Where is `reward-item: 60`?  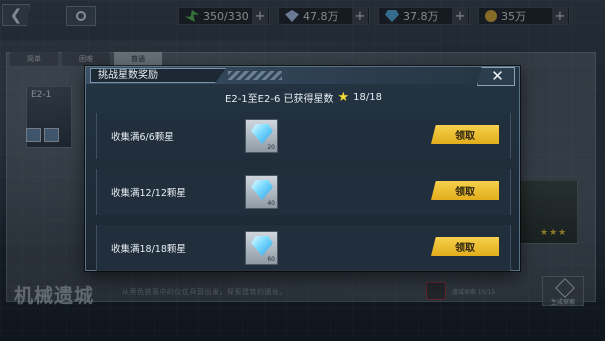 reward-item: 60 is located at coordinates (261, 248).